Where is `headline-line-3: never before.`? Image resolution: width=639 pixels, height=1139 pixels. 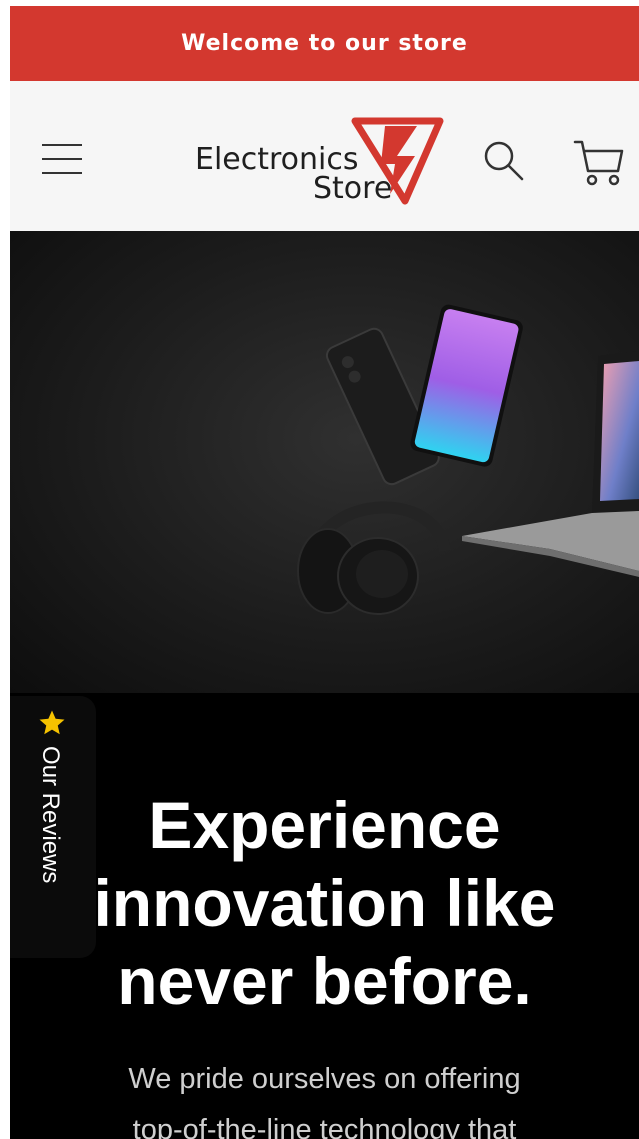 headline-line-3: never before. is located at coordinates (324, 981).